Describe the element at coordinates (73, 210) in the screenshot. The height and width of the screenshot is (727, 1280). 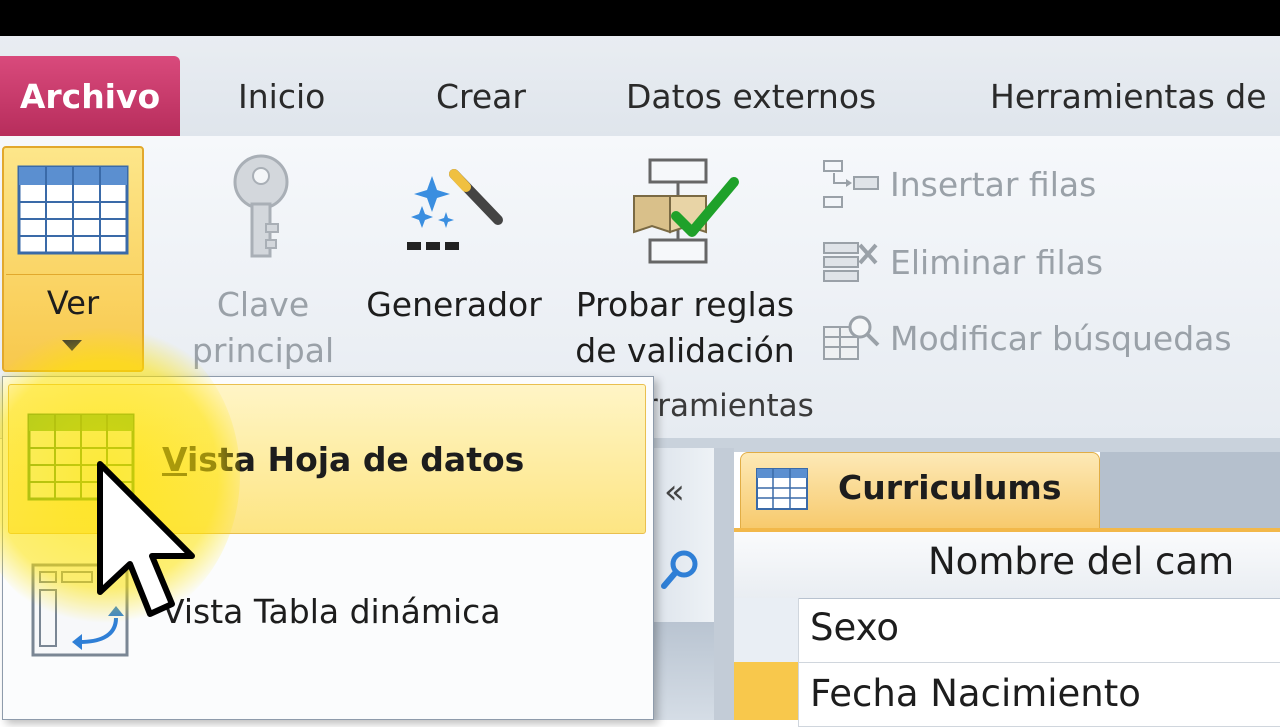
I see `table-view-icon` at that location.